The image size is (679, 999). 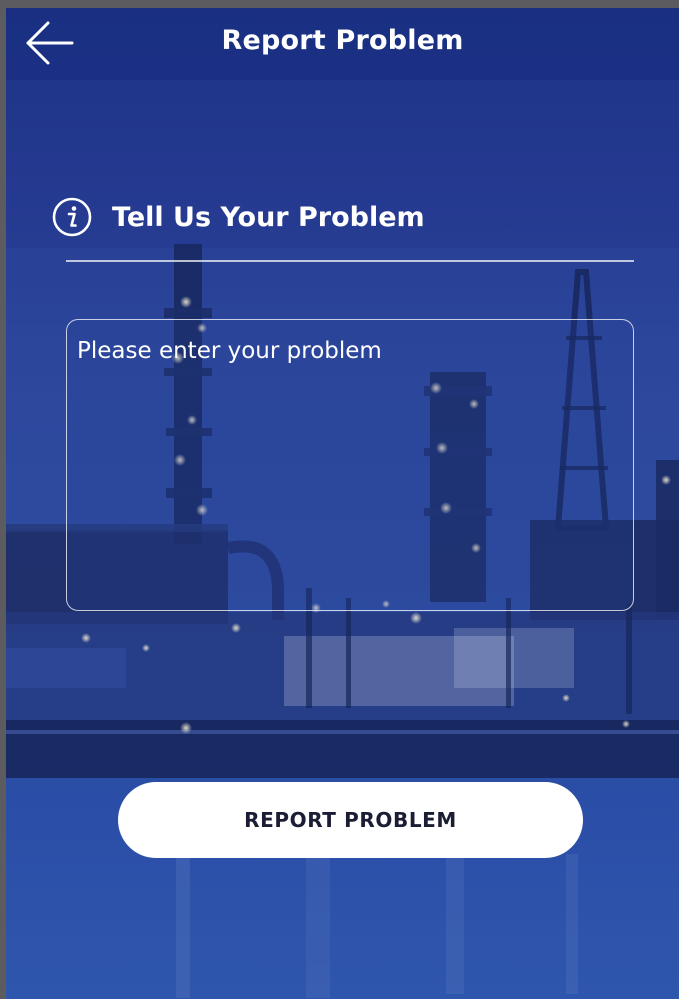 I want to click on info-icon, so click(x=72, y=217).